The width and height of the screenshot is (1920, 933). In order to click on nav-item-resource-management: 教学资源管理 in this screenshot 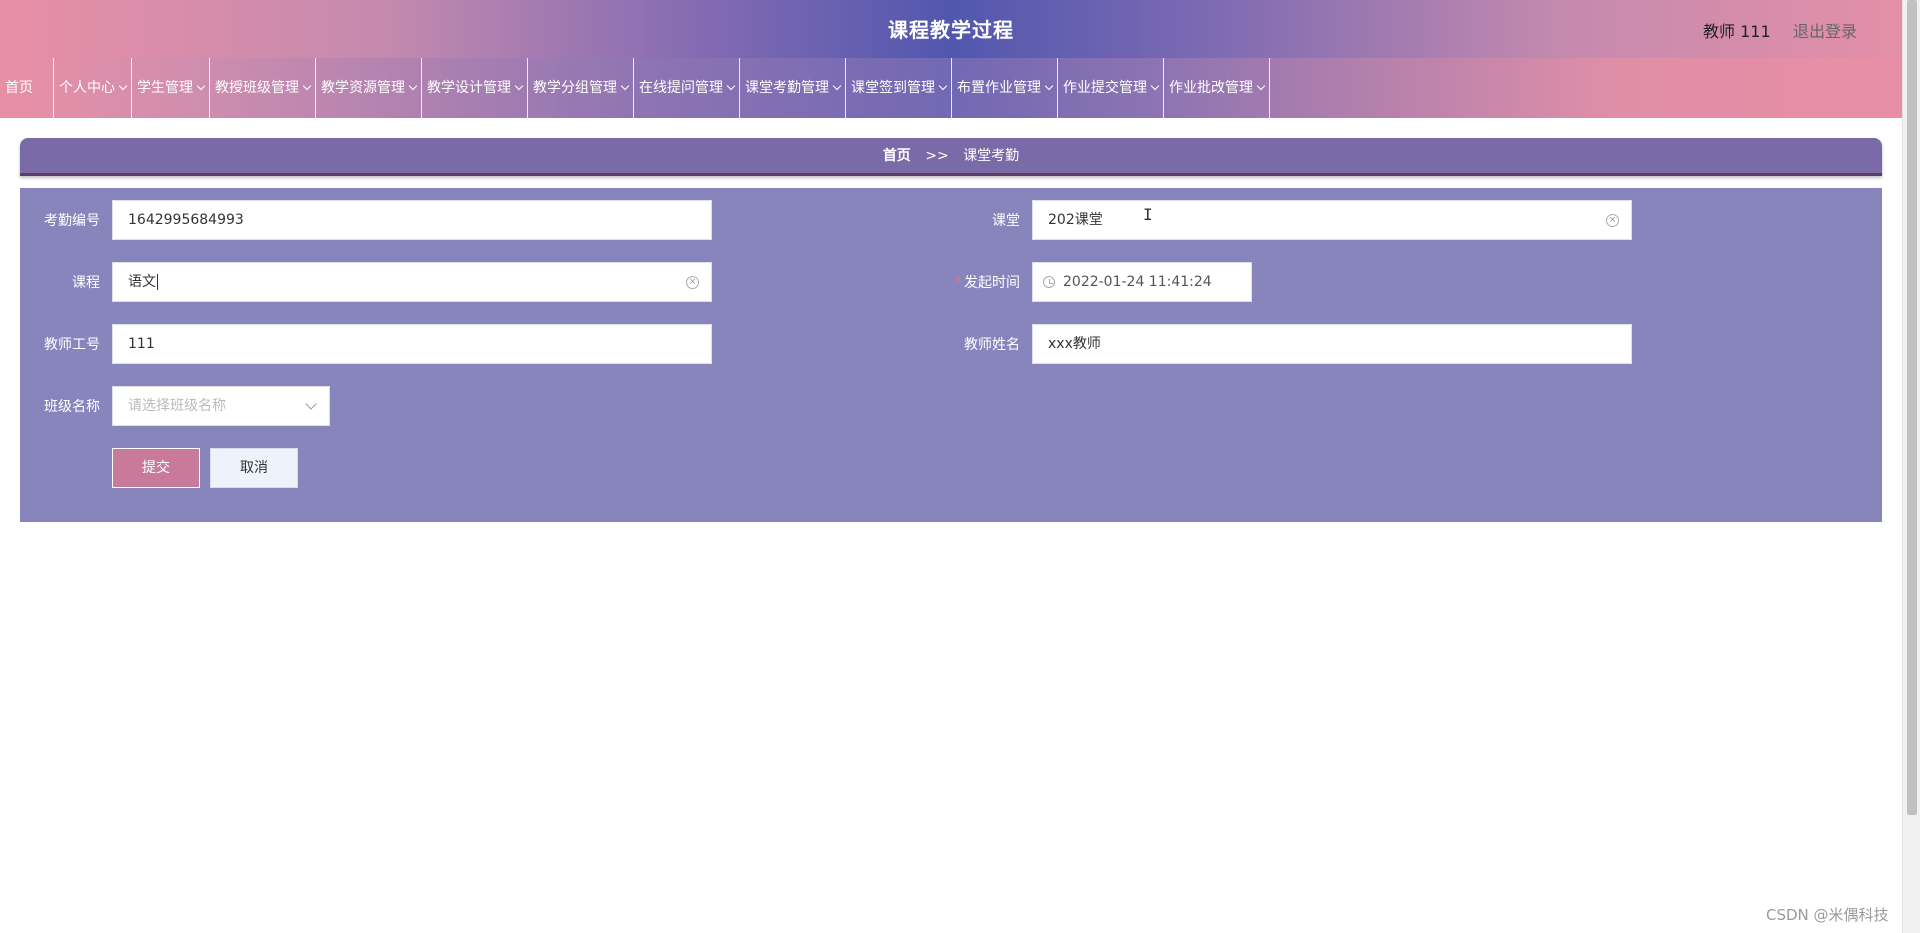, I will do `click(369, 88)`.